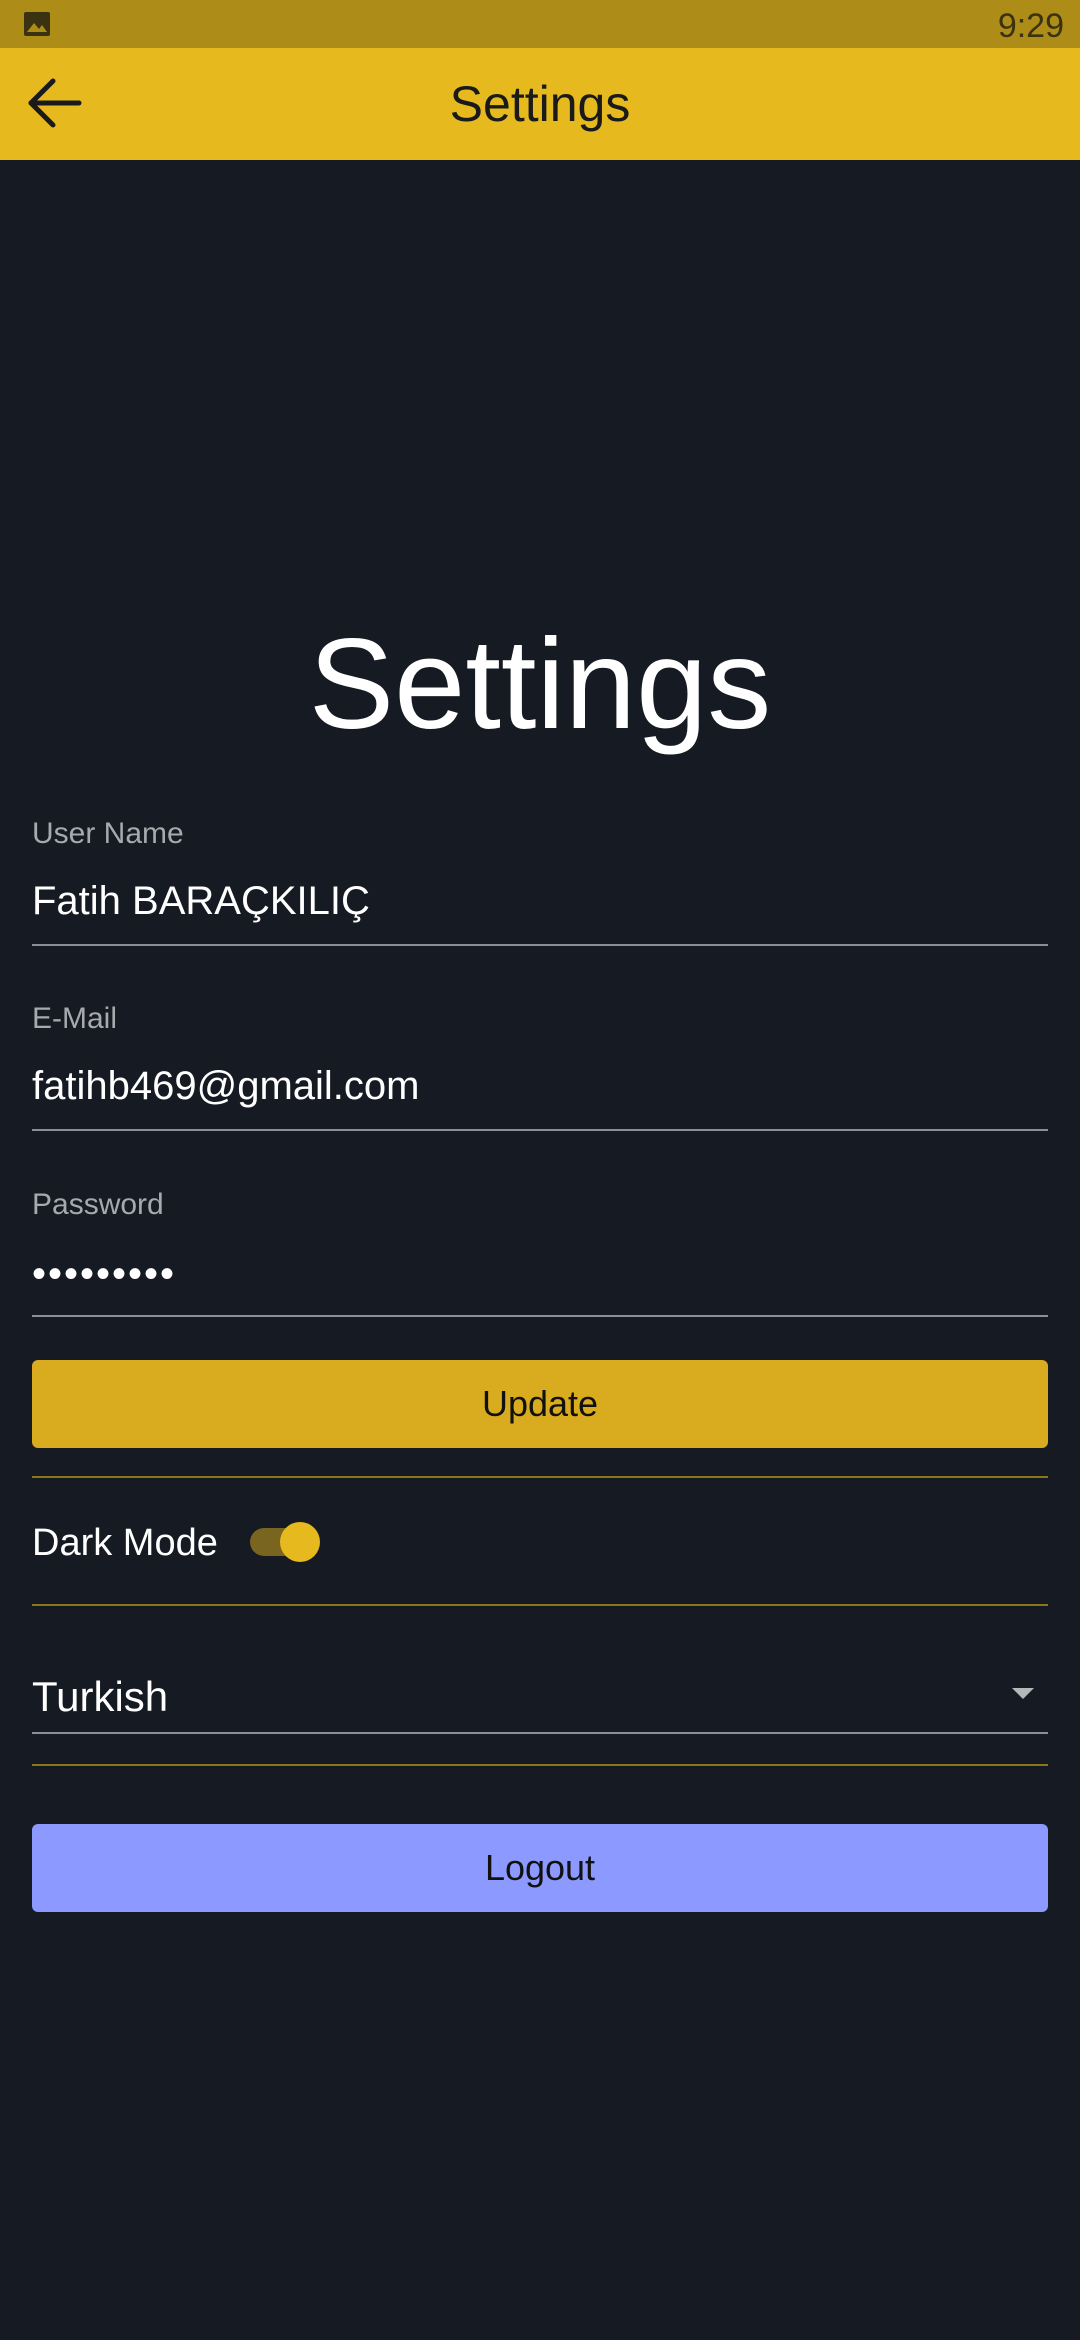  Describe the element at coordinates (540, 901) in the screenshot. I see `username-input: Fatih BARAÇKILIÇ` at that location.